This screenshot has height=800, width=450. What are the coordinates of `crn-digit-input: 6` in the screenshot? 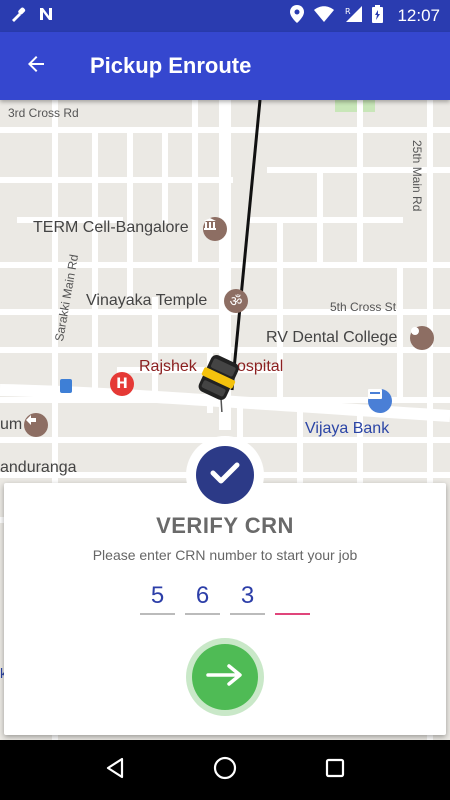 It's located at (202, 598).